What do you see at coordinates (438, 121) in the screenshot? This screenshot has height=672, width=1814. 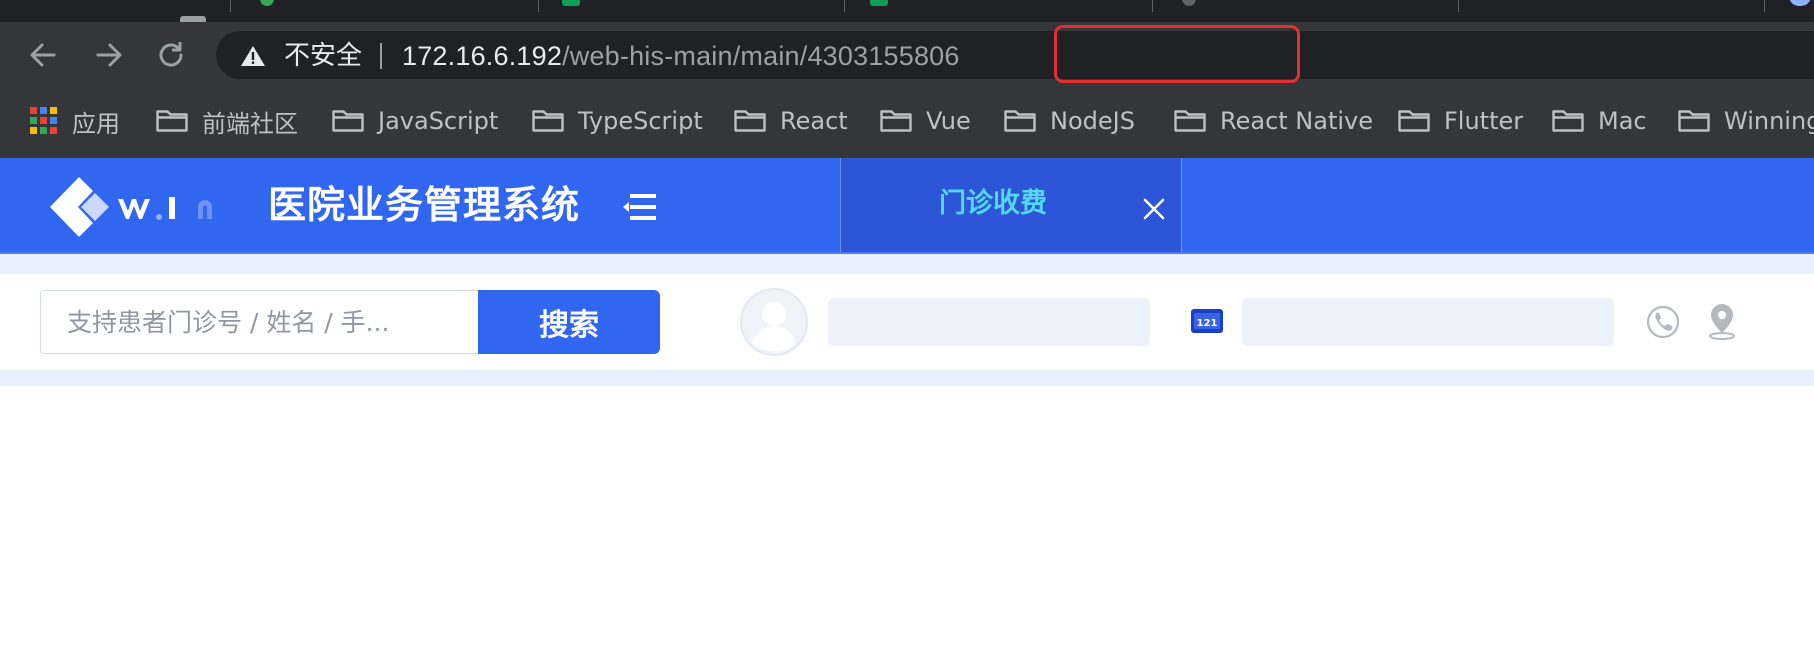 I see `bookmark-label: JavaScript` at bounding box center [438, 121].